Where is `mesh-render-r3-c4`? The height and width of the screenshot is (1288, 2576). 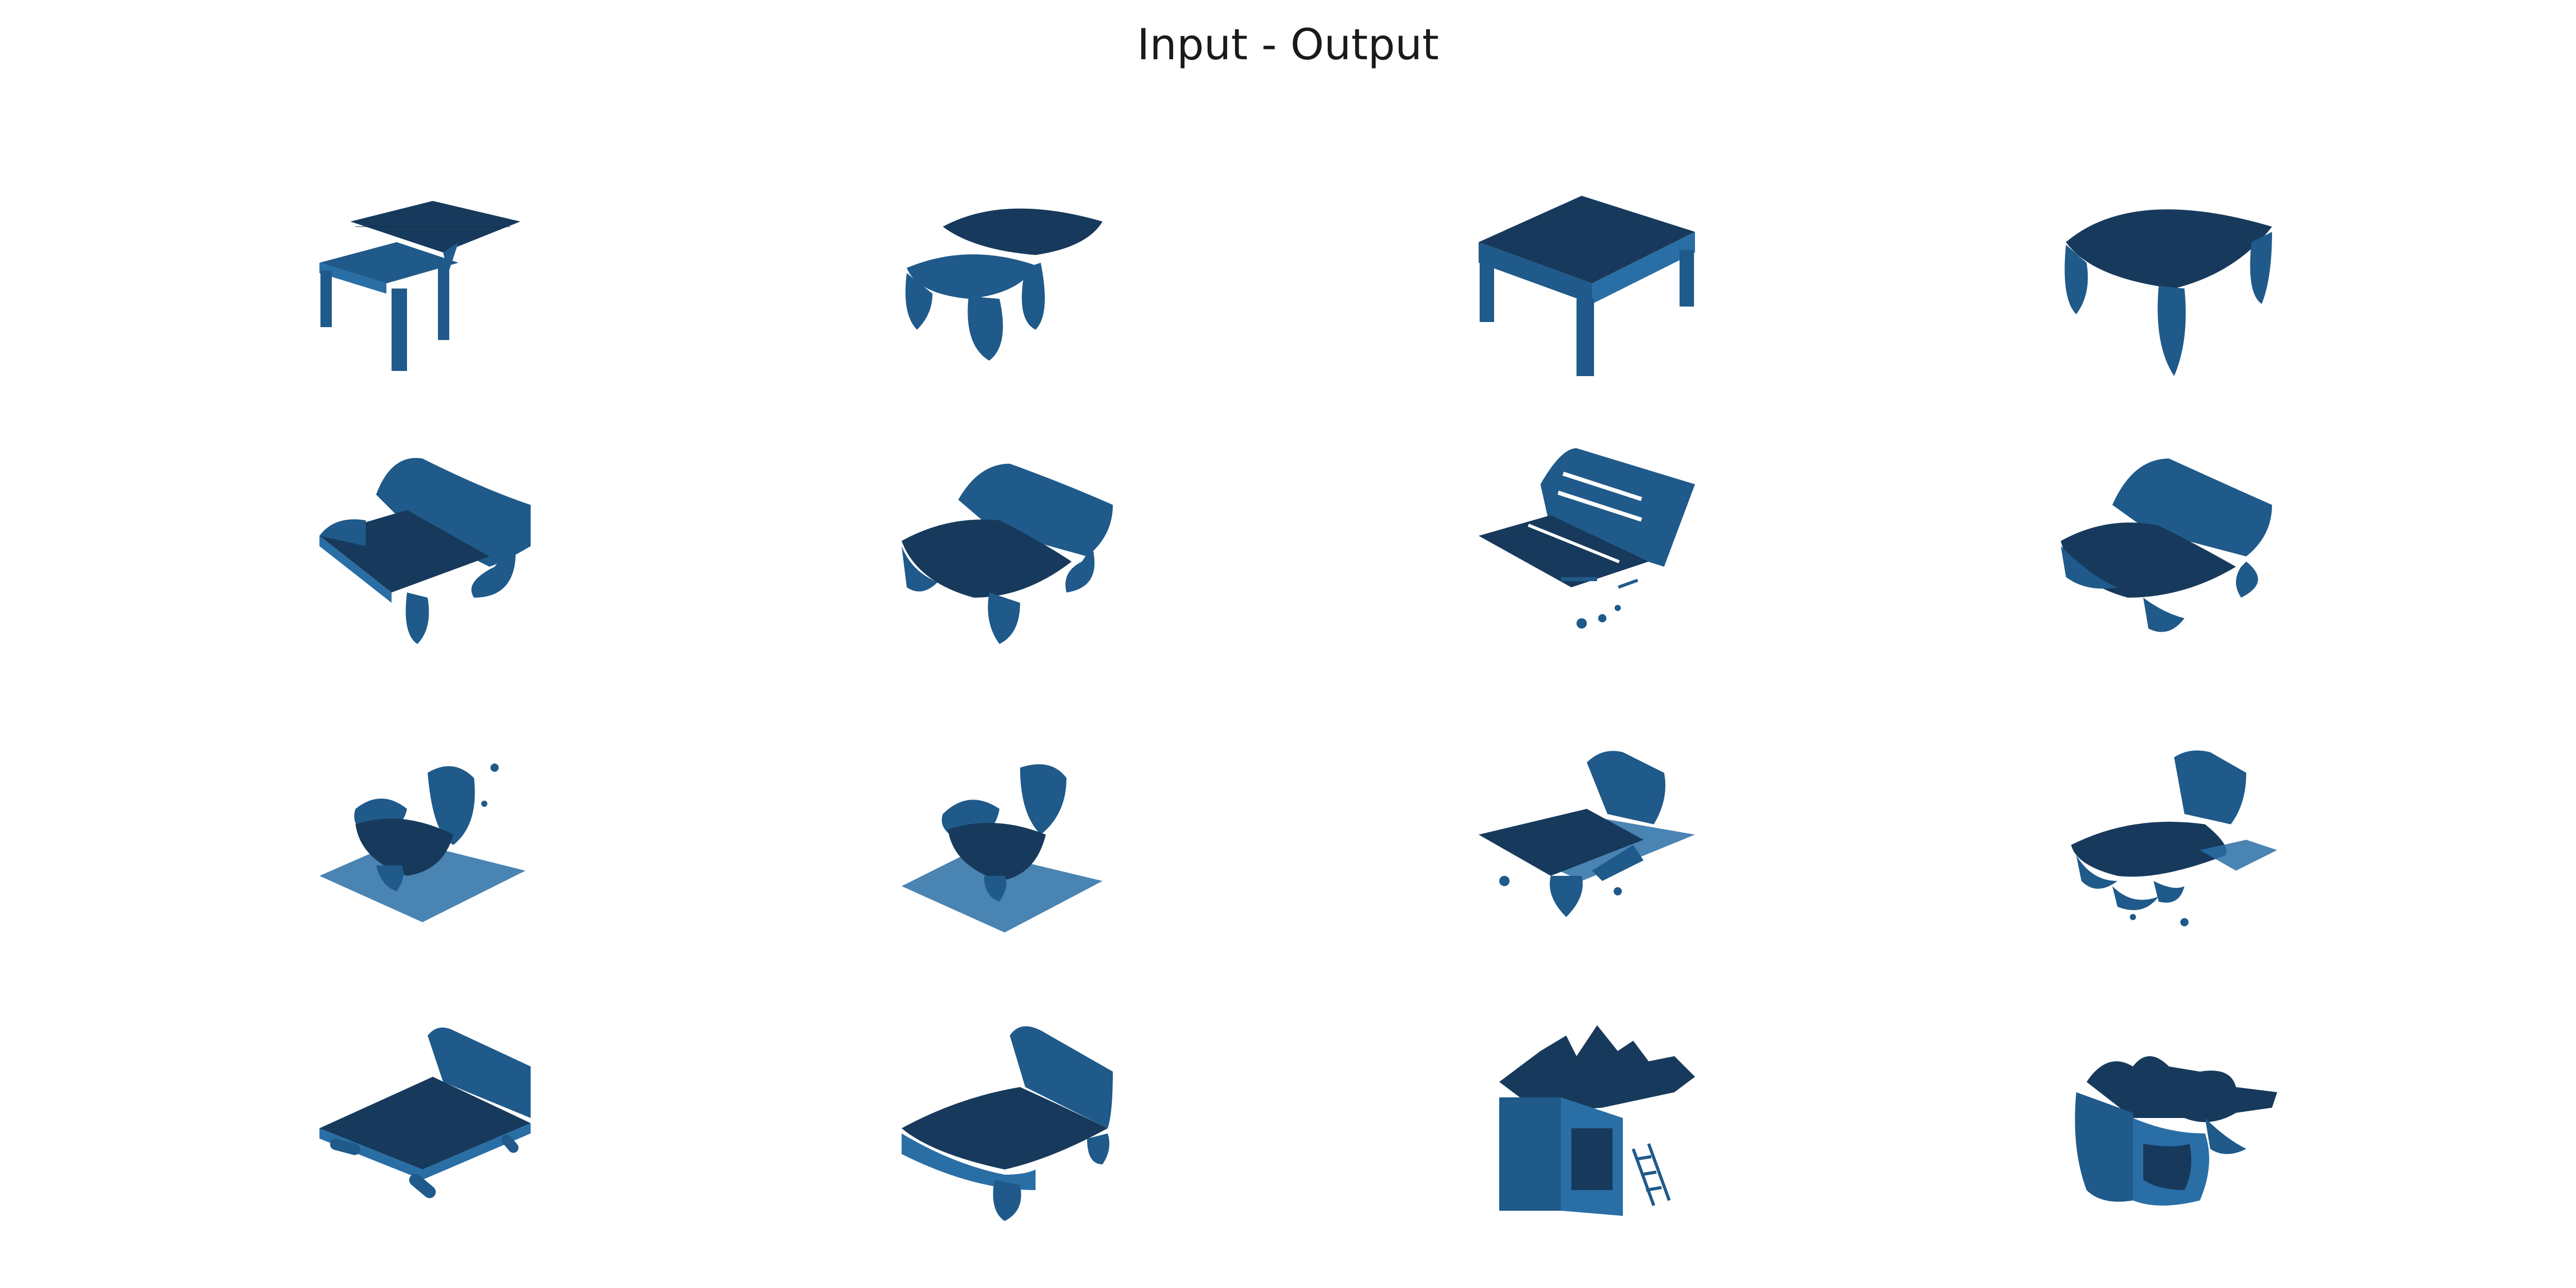 mesh-render-r3-c4 is located at coordinates (2174, 855).